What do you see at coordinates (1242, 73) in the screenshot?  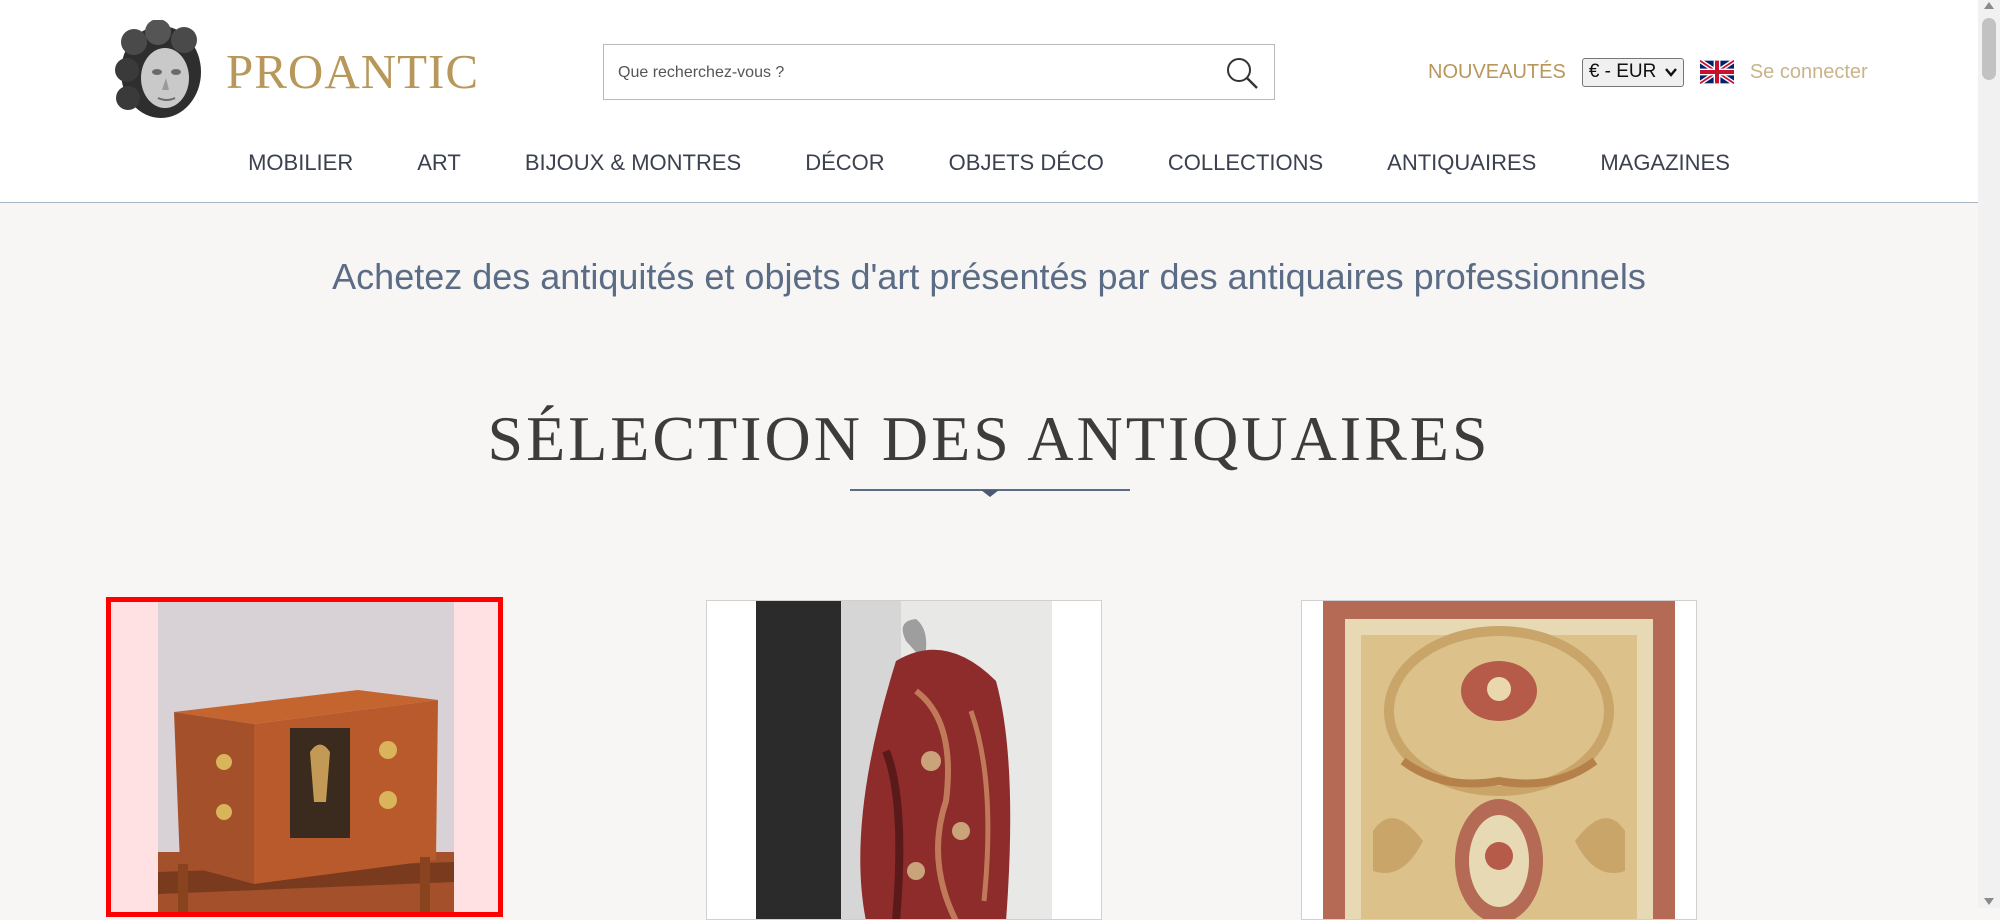 I see `search-icon` at bounding box center [1242, 73].